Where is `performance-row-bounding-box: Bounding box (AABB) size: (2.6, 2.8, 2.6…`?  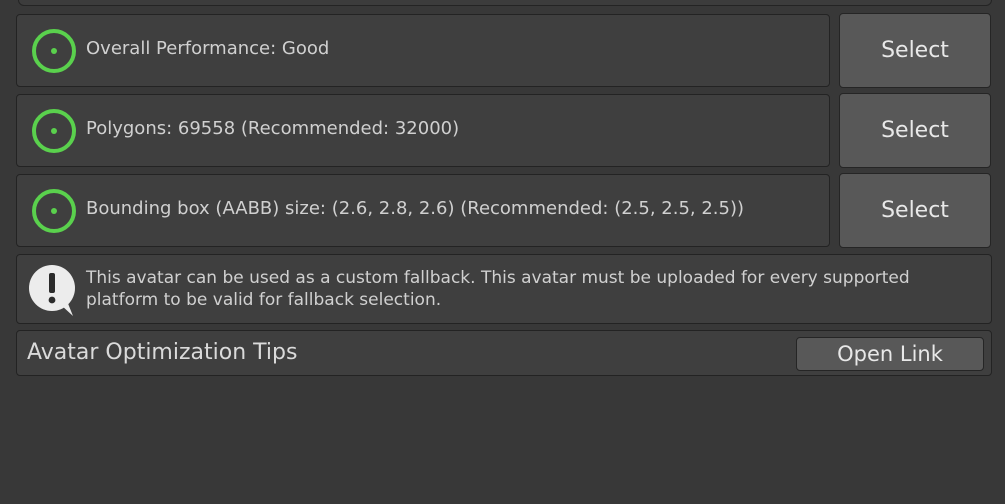
performance-row-bounding-box: Bounding box (AABB) size: (2.6, 2.8, 2.6… is located at coordinates (423, 210).